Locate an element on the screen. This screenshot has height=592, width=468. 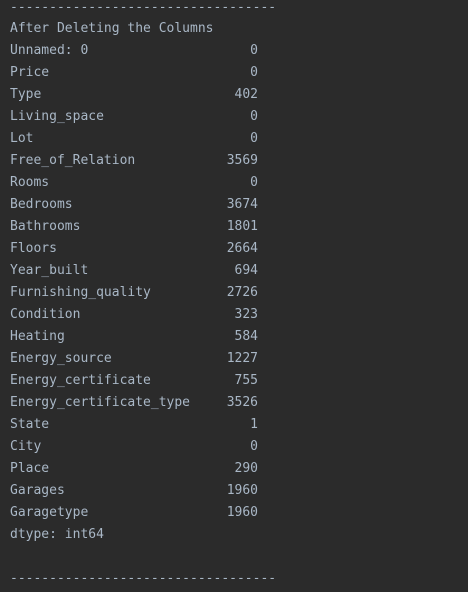
row-key: Rooms is located at coordinates (30, 182).